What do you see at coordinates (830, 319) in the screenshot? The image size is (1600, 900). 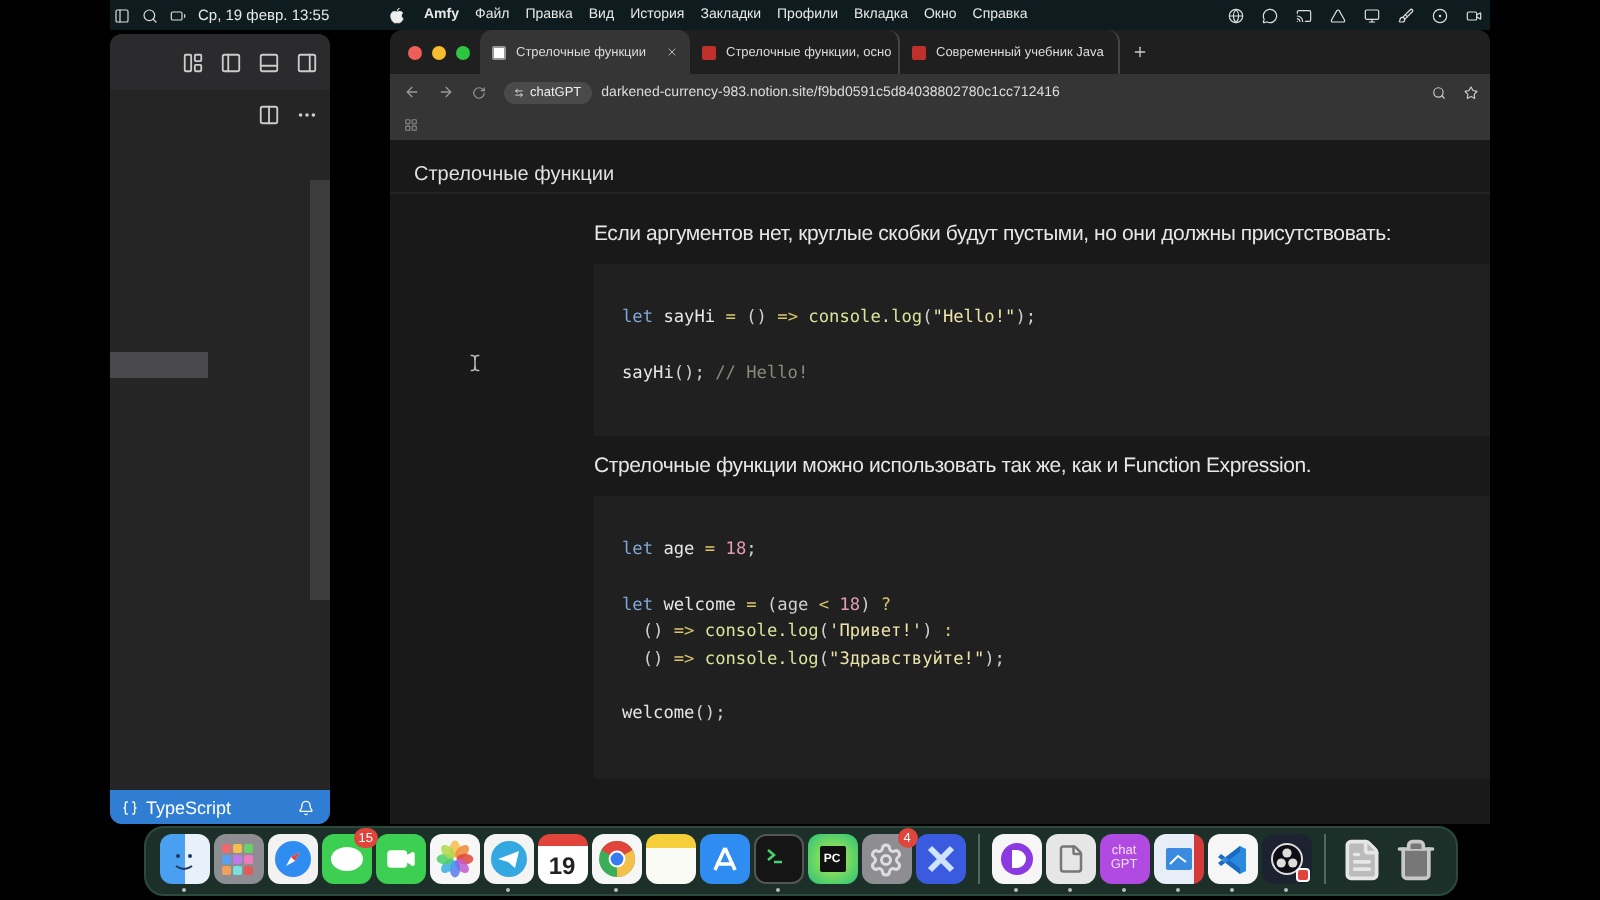 I see `code-line: let sayHi = () => console.log("Hello!");` at bounding box center [830, 319].